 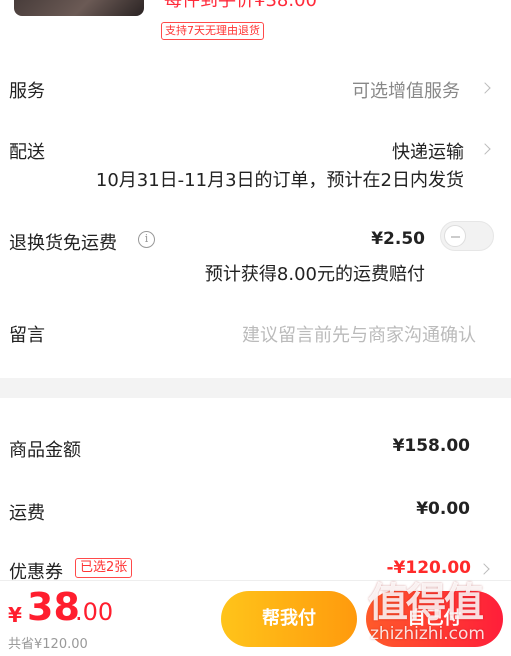 I want to click on delivery-note: 10月31日-11月3日的订单，预计在2日内发货, so click(x=279, y=180).